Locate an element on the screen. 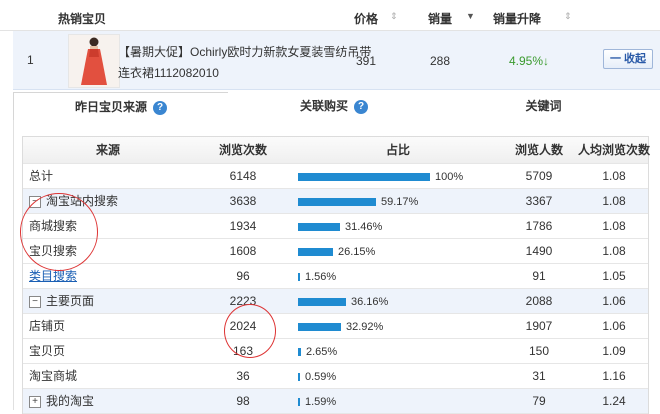 Image resolution: width=660 pixels, height=414 pixels. row-source-label: 主要页面 is located at coordinates (70, 301).